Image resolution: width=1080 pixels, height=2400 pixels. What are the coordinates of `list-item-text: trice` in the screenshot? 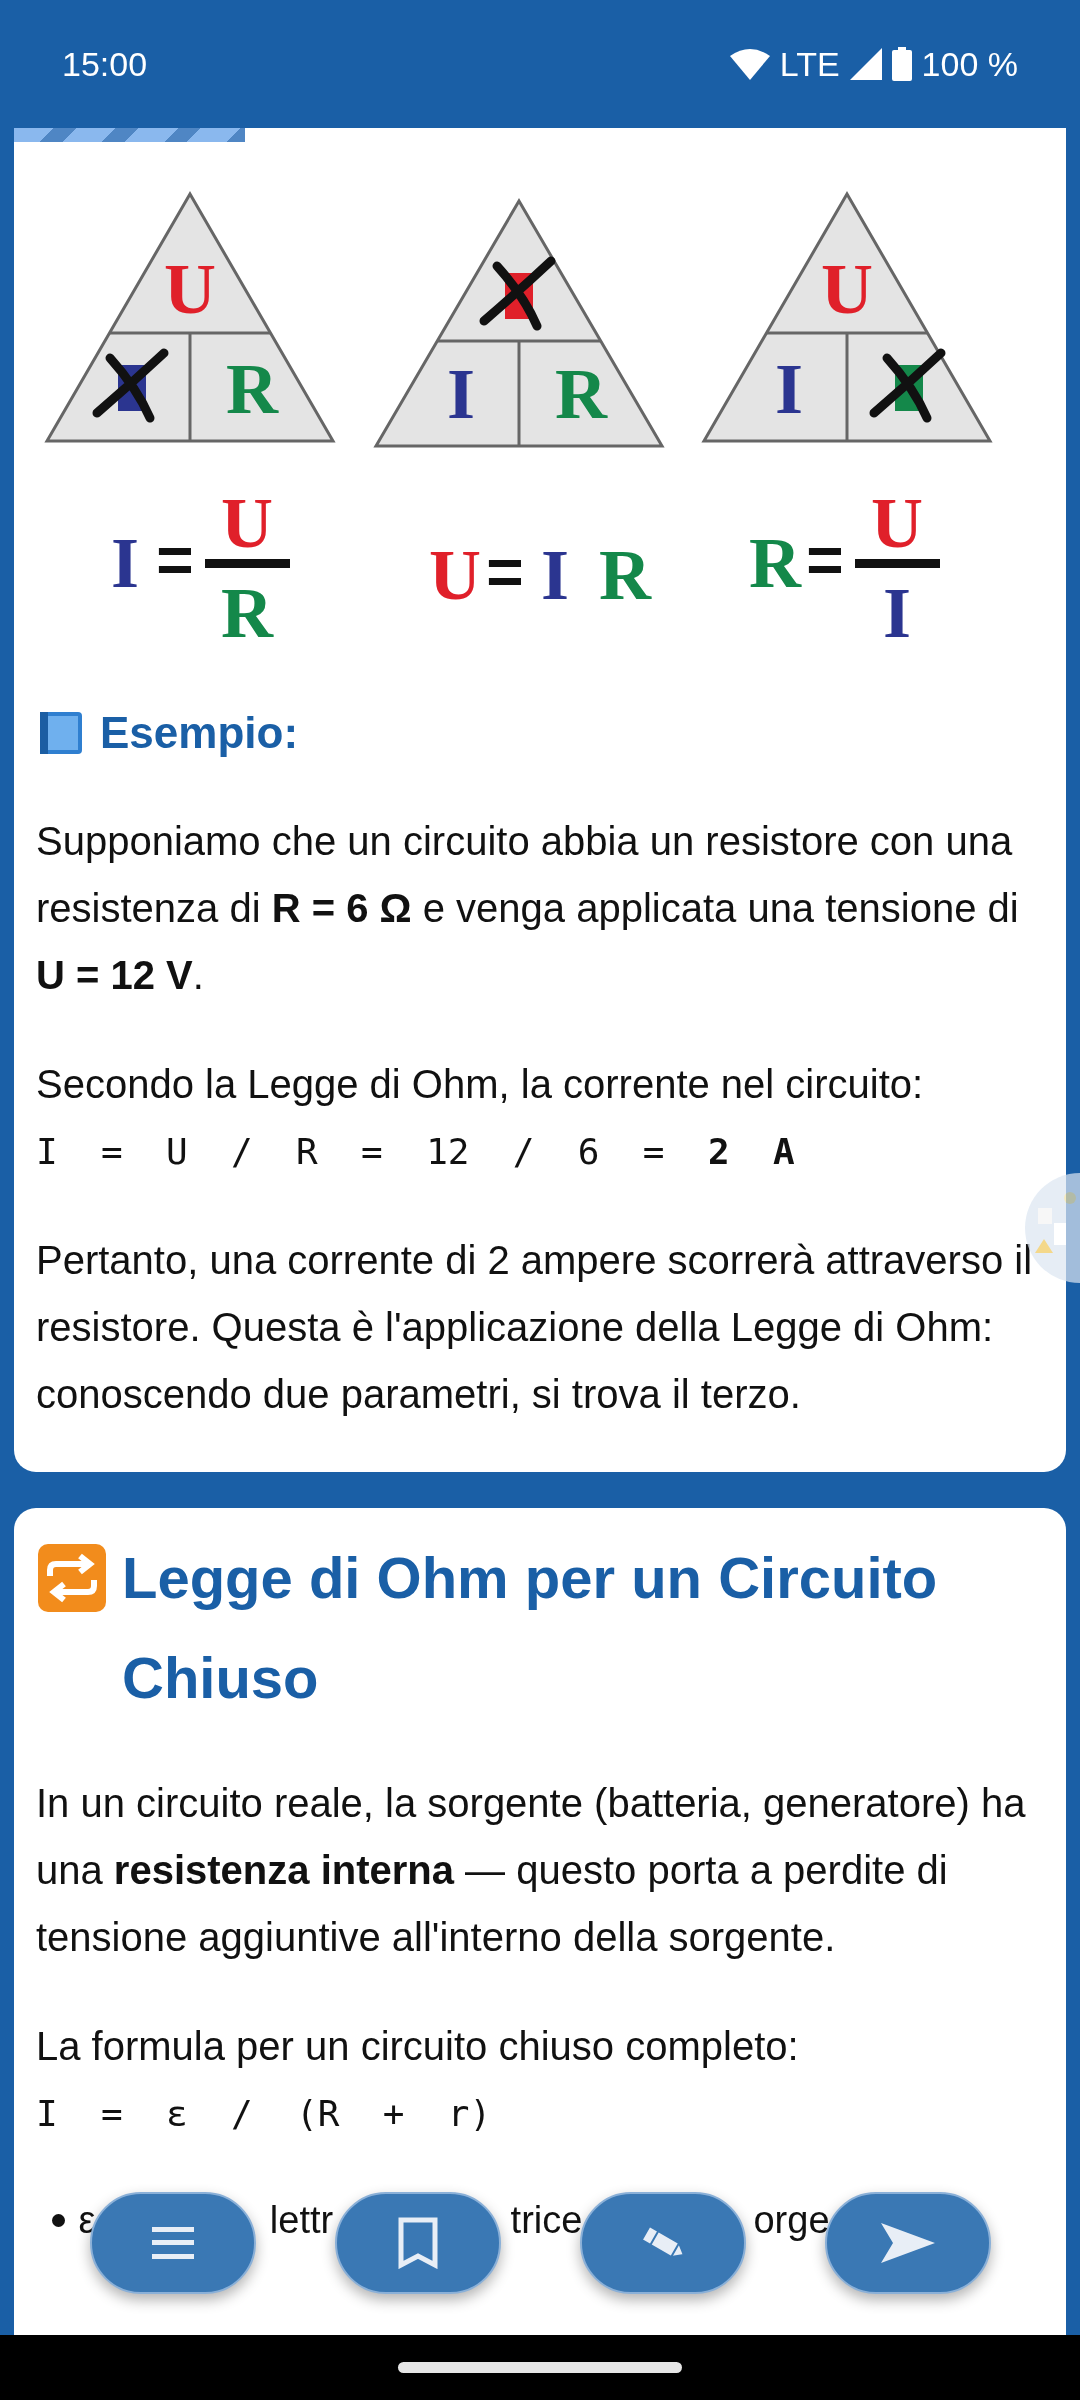 It's located at (546, 2220).